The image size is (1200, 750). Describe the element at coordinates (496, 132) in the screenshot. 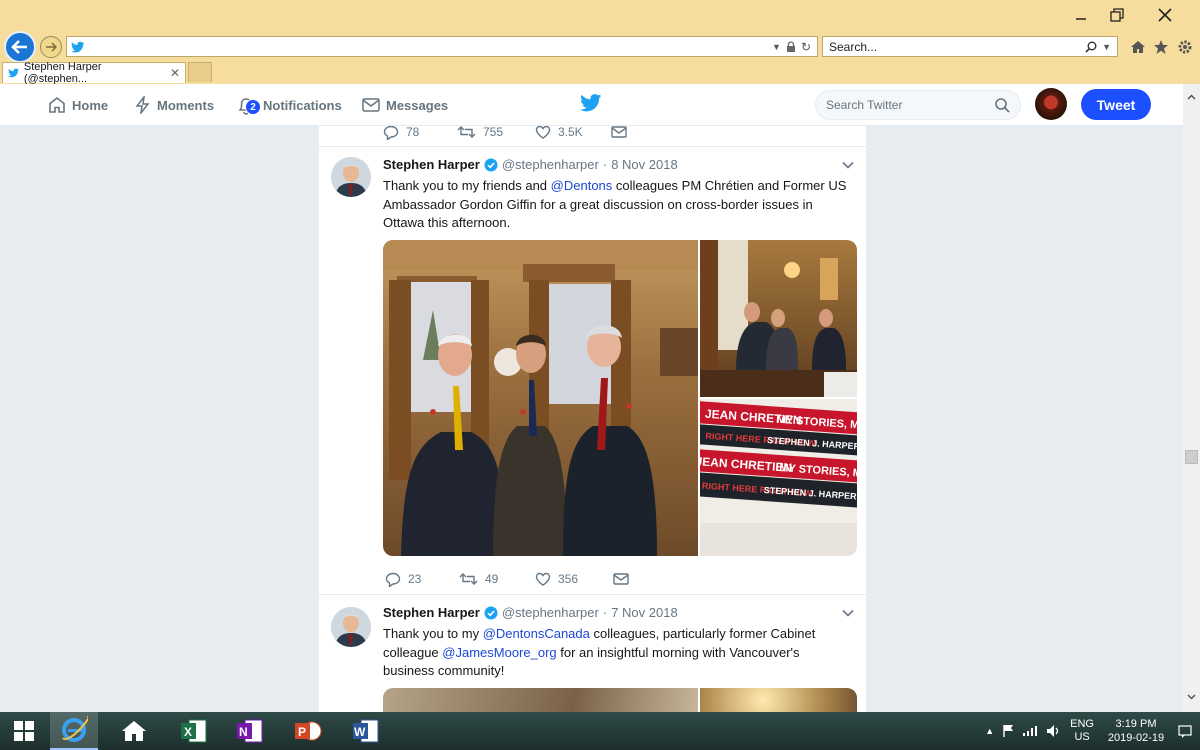

I see `retweet-action: 755` at that location.